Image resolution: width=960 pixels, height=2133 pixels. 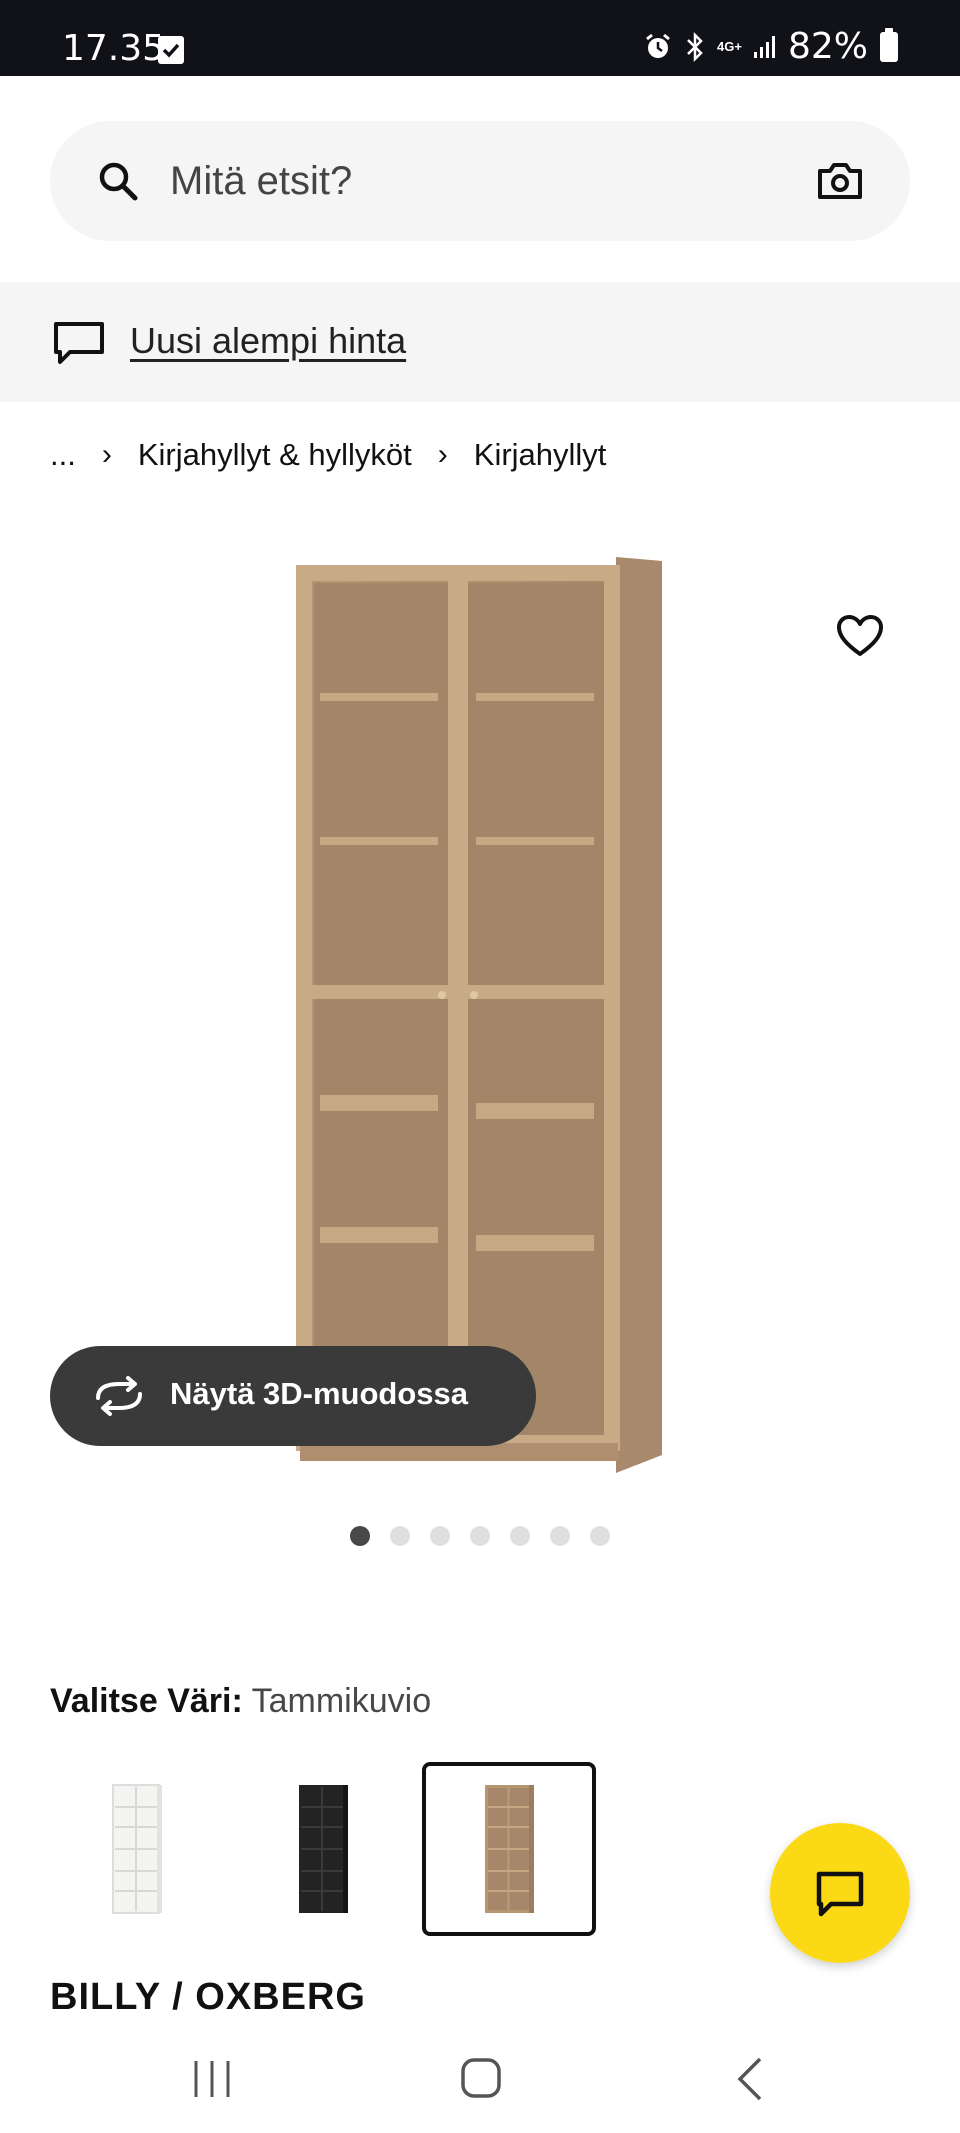 What do you see at coordinates (827, 46) in the screenshot?
I see `battery-percent: 82%` at bounding box center [827, 46].